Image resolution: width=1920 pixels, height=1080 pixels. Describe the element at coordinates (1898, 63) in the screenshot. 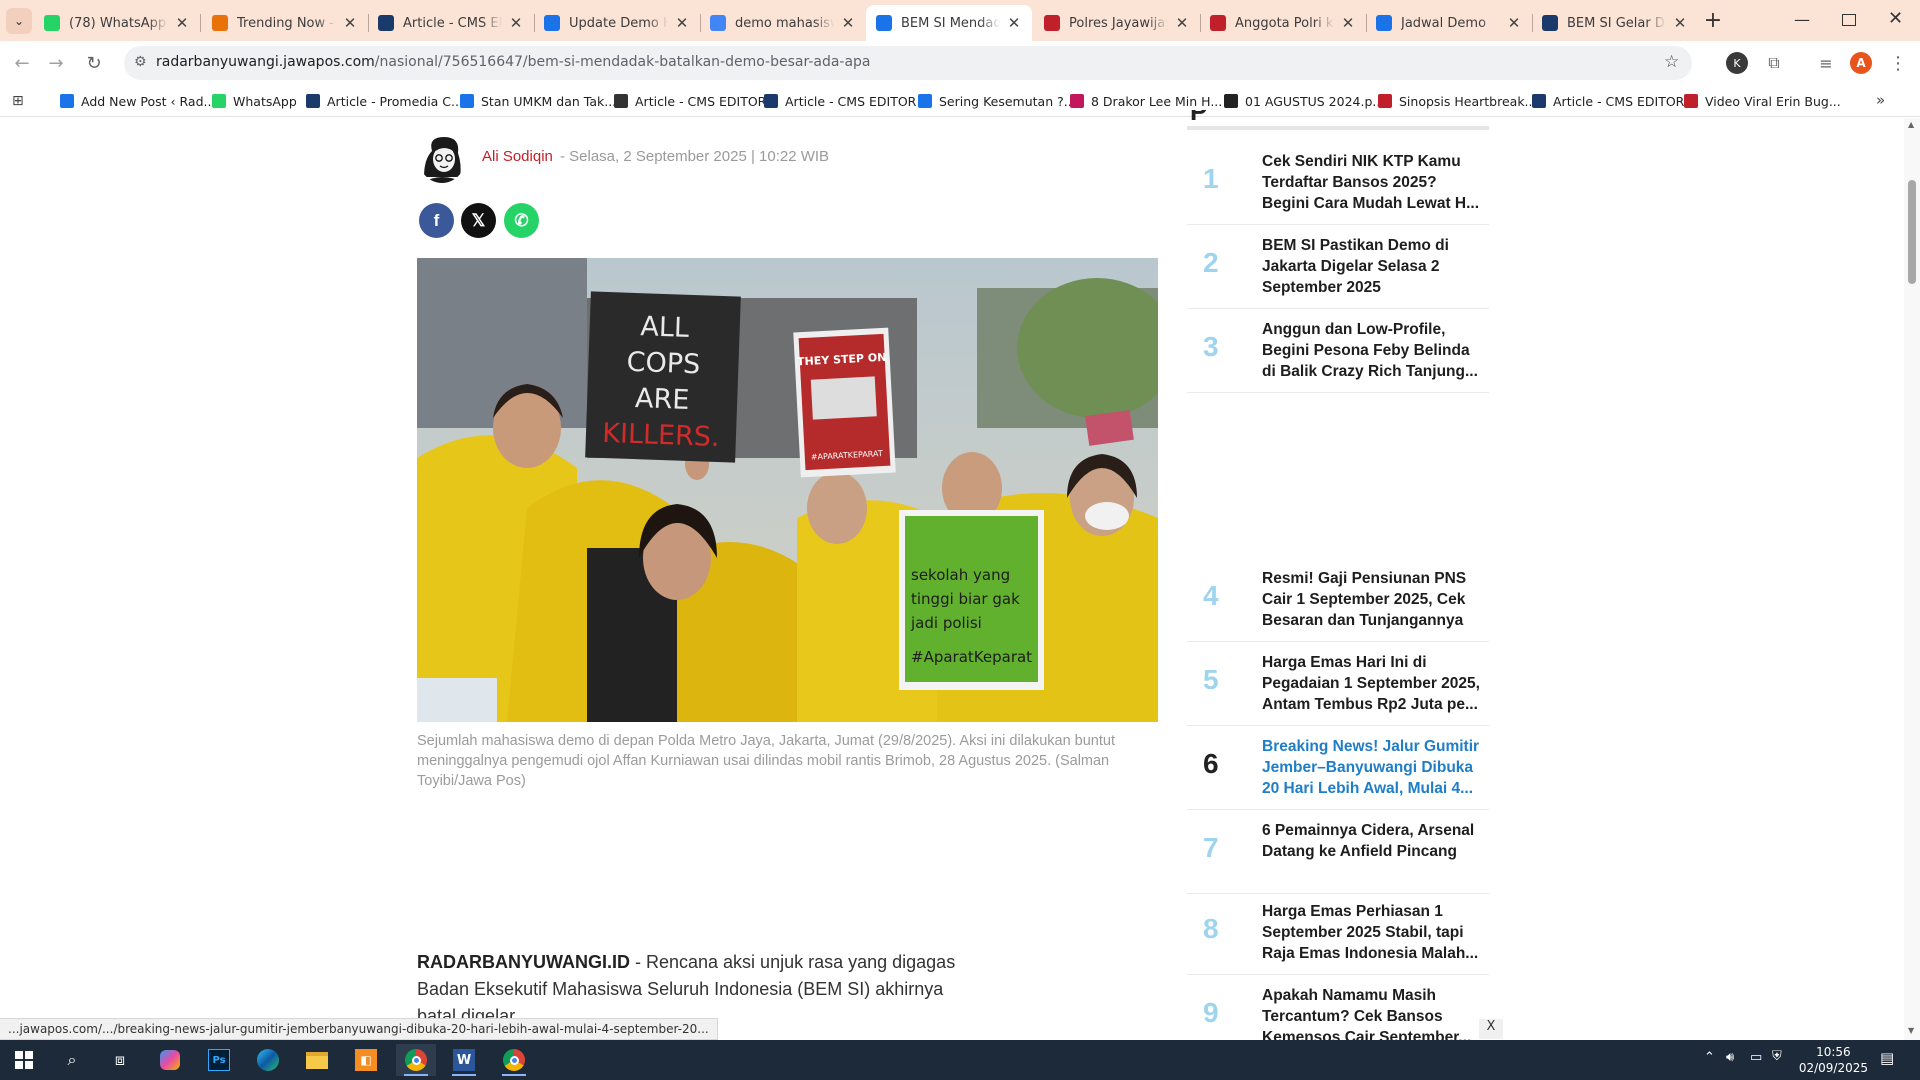

I see `menu-dots-icon: ⋮` at that location.